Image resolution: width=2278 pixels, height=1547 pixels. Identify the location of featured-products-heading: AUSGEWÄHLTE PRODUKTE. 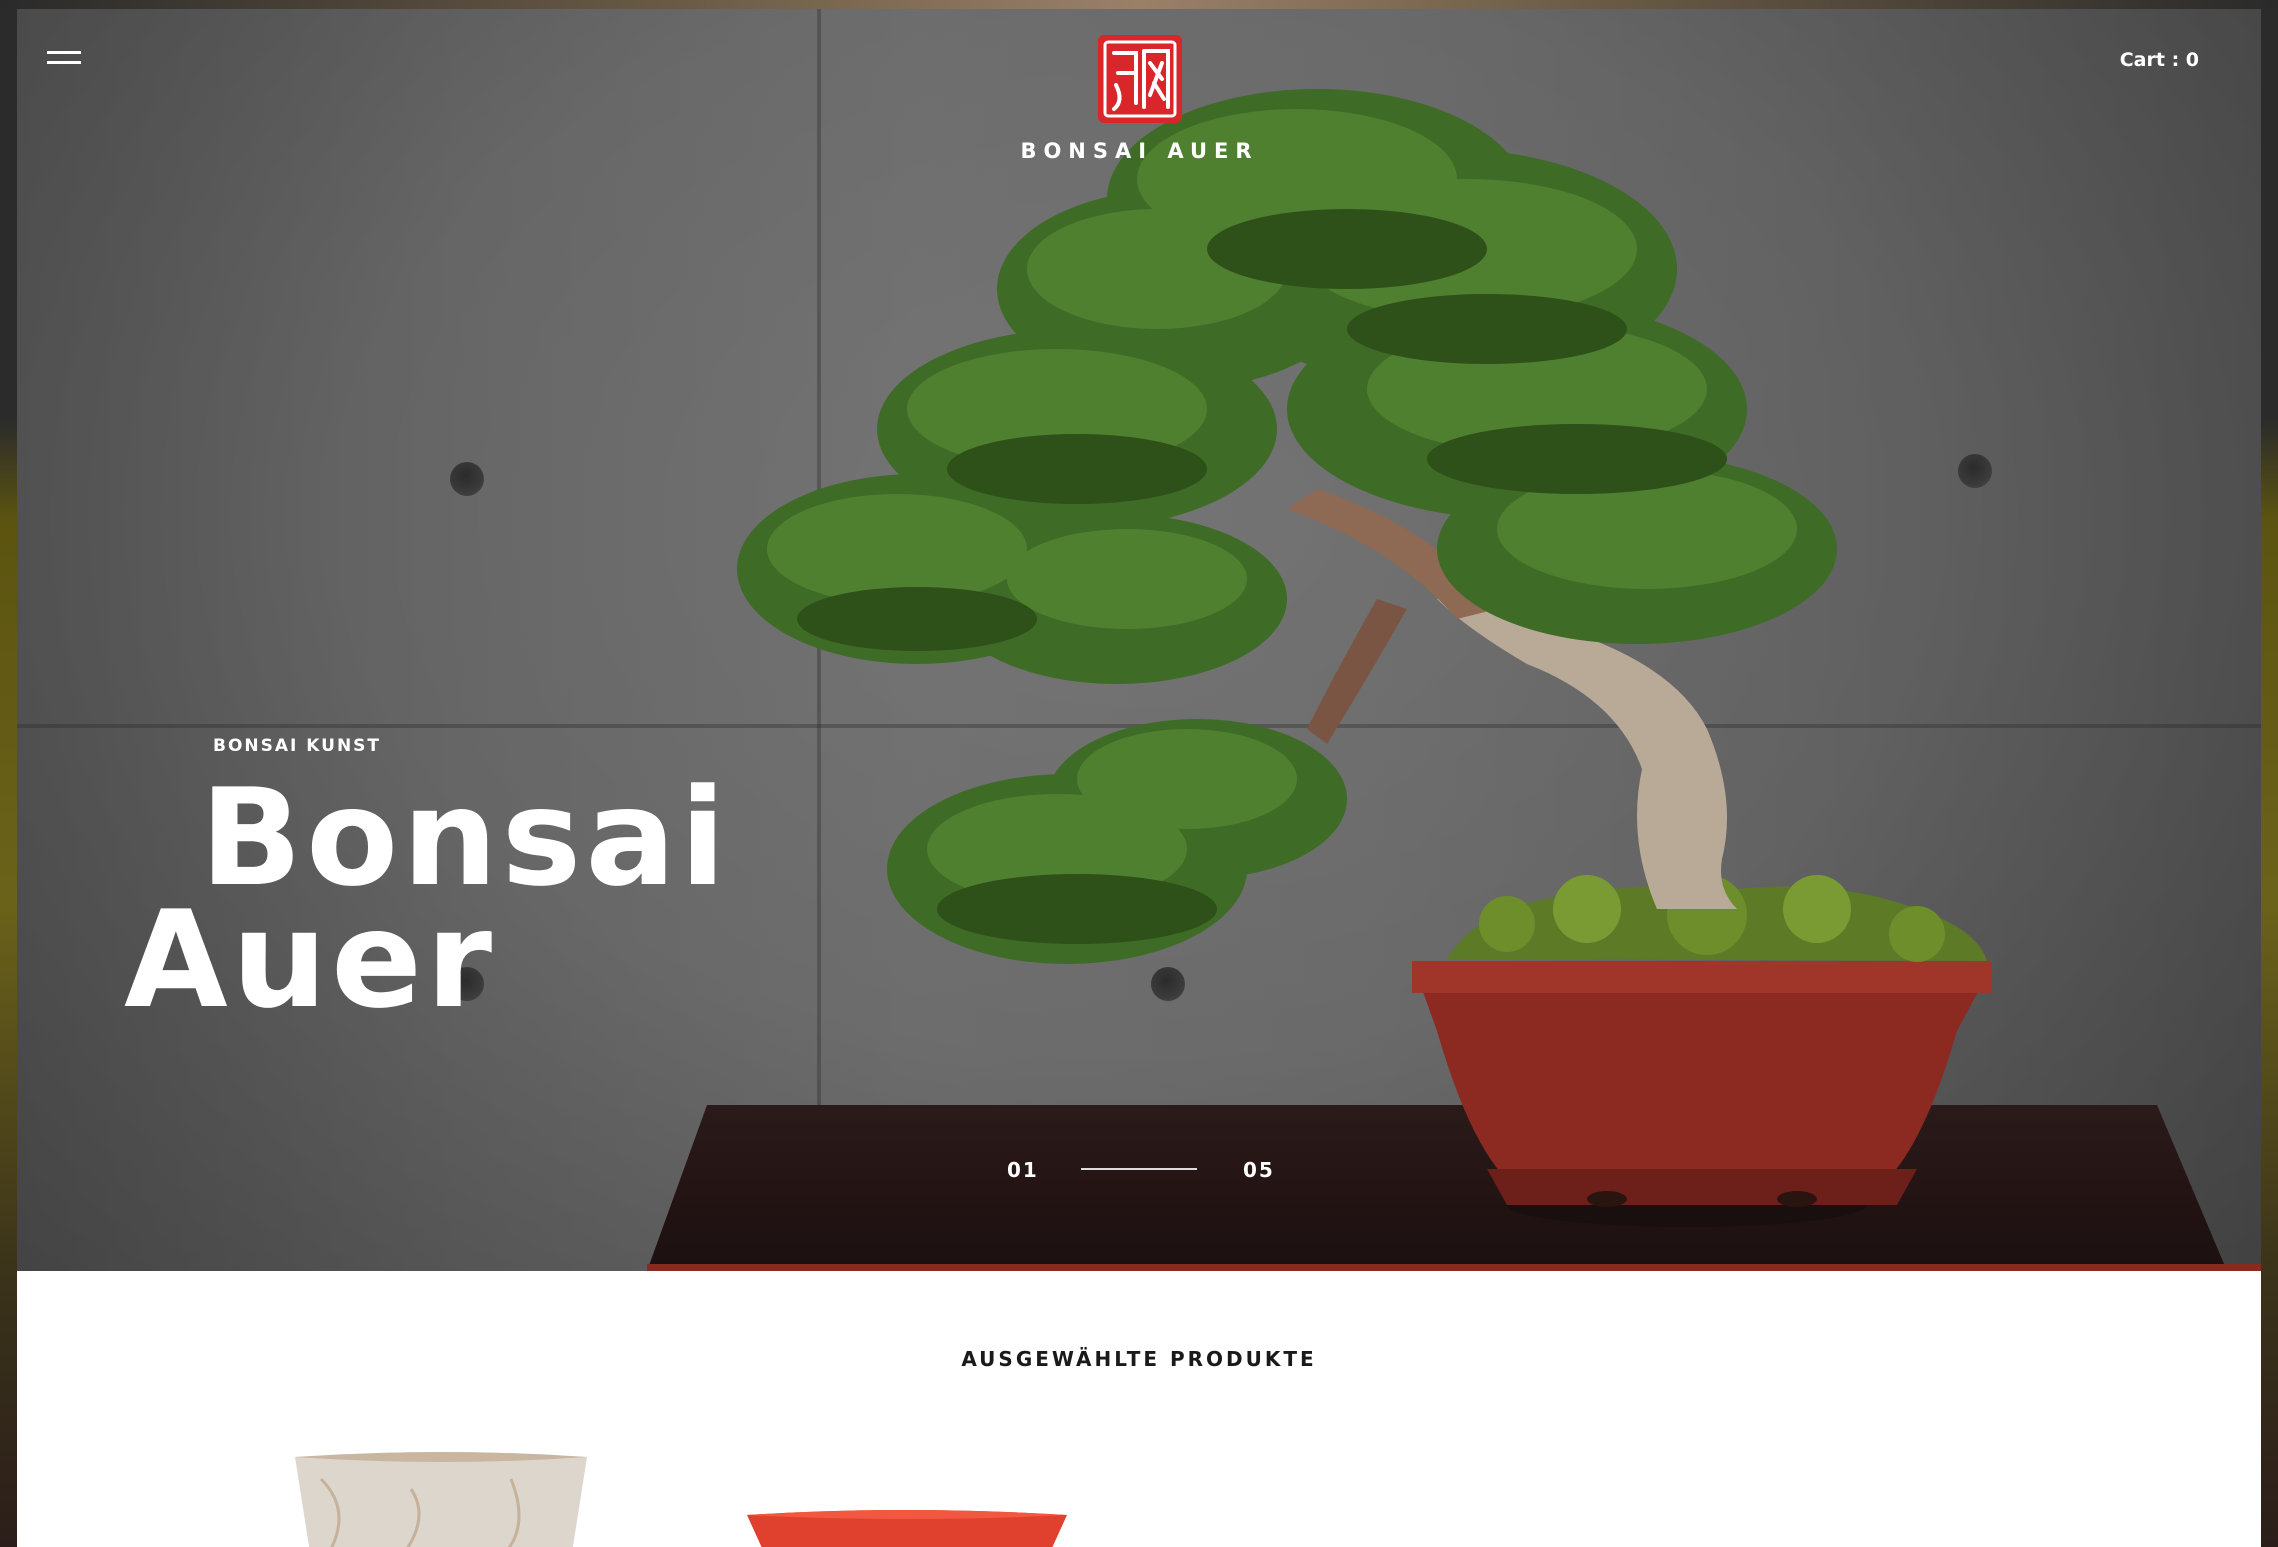
(1139, 1359).